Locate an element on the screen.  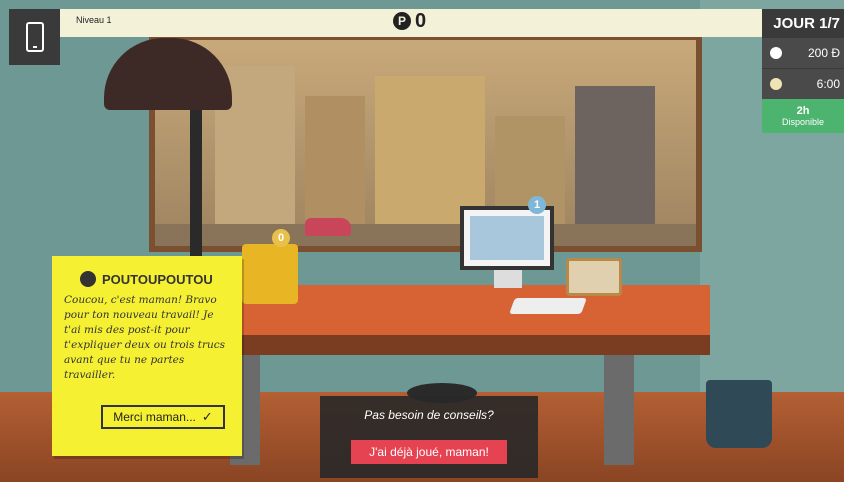
status-panel: JOUR 1/7 200 Ð 6:00 2h Disponible is located at coordinates (803, 71).